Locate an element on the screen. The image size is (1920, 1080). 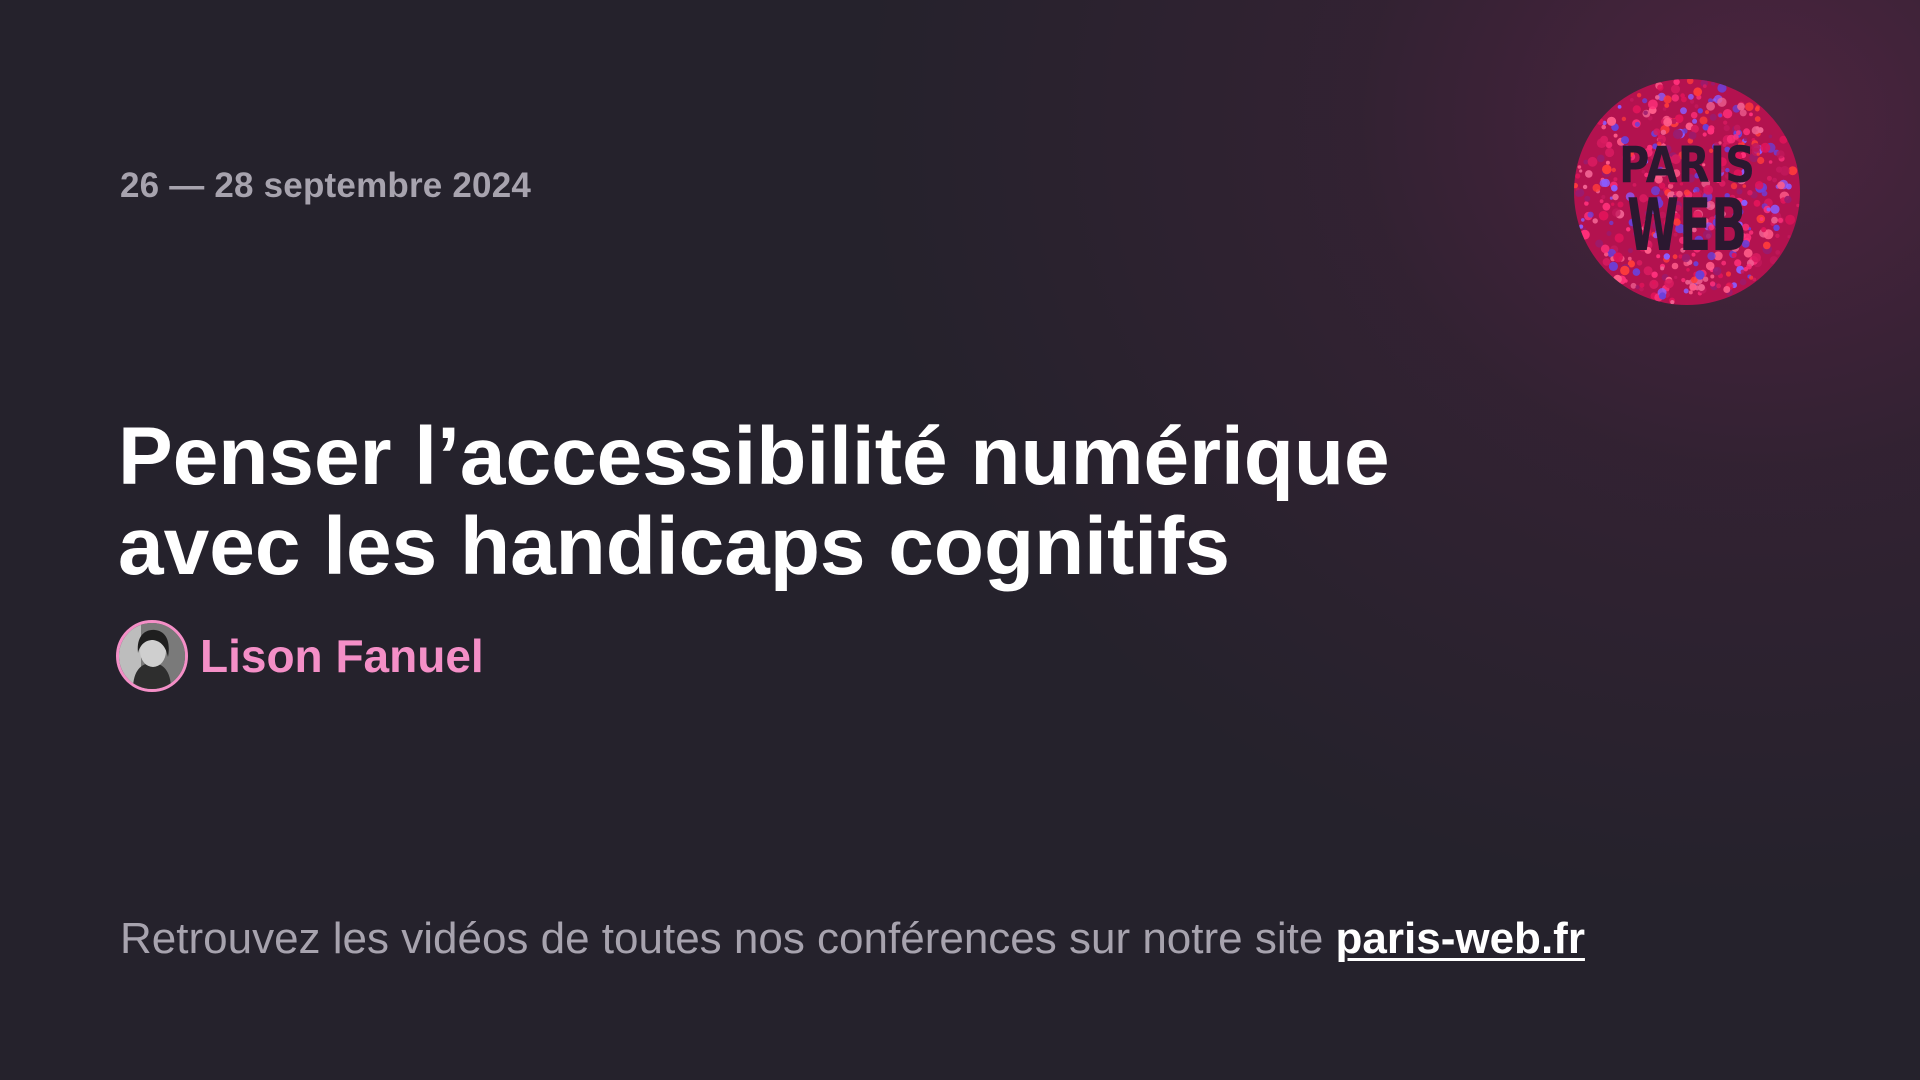
paris-web-logo: PARIS WEB is located at coordinates (1687, 192).